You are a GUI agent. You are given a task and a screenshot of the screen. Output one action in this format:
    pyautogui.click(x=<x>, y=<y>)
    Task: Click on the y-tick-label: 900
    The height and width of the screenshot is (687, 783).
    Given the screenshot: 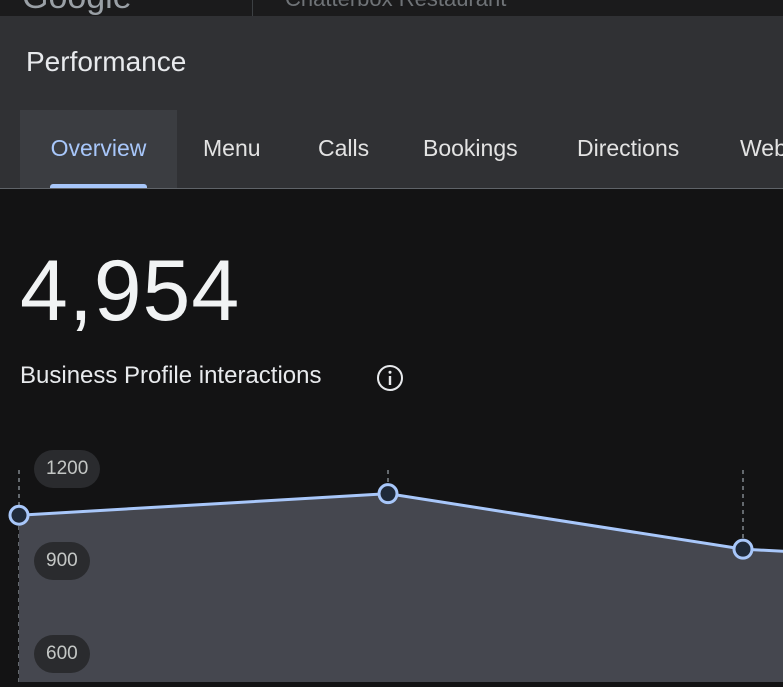 What is the action you would take?
    pyautogui.click(x=62, y=561)
    